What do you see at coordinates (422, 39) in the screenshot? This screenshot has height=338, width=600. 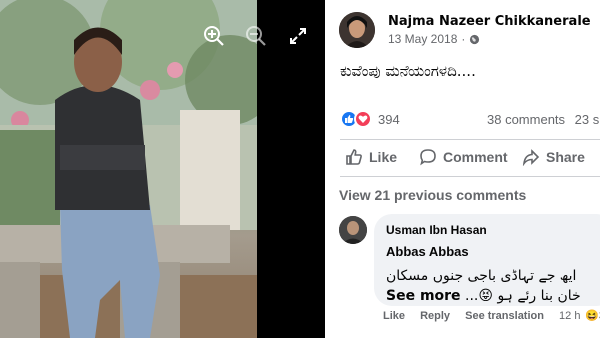 I see `post-date: 13 May 2018` at bounding box center [422, 39].